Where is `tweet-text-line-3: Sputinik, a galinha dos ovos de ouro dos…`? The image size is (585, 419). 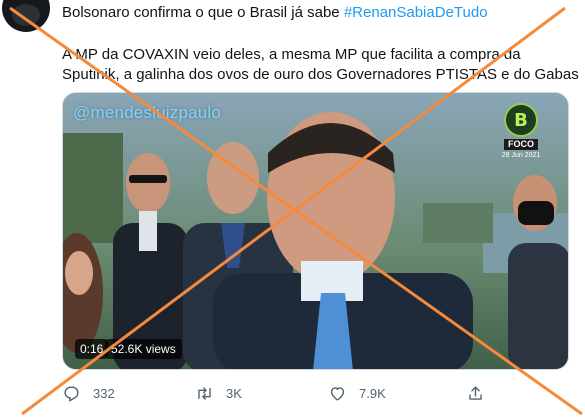
tweet-text-line-3: Sputinik, a galinha dos ovos de ouro dos… is located at coordinates (320, 74).